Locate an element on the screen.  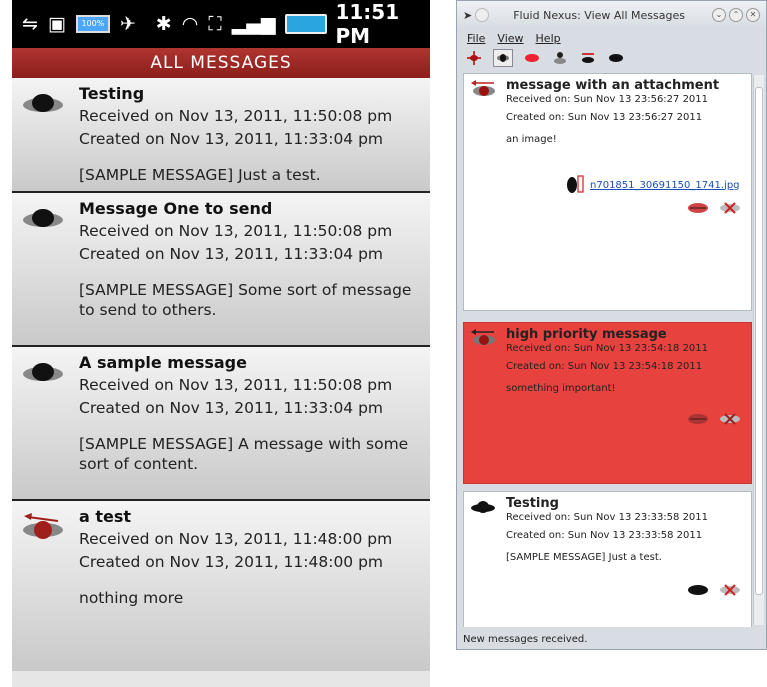
message-title: A sample message is located at coordinates (163, 362).